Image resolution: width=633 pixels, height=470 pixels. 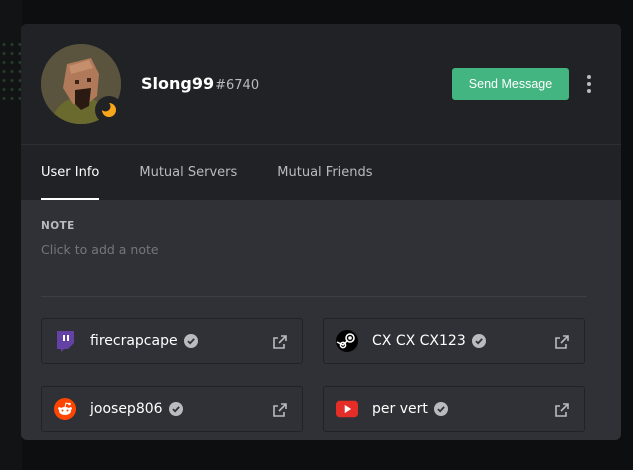 I want to click on section-divider, so click(x=314, y=296).